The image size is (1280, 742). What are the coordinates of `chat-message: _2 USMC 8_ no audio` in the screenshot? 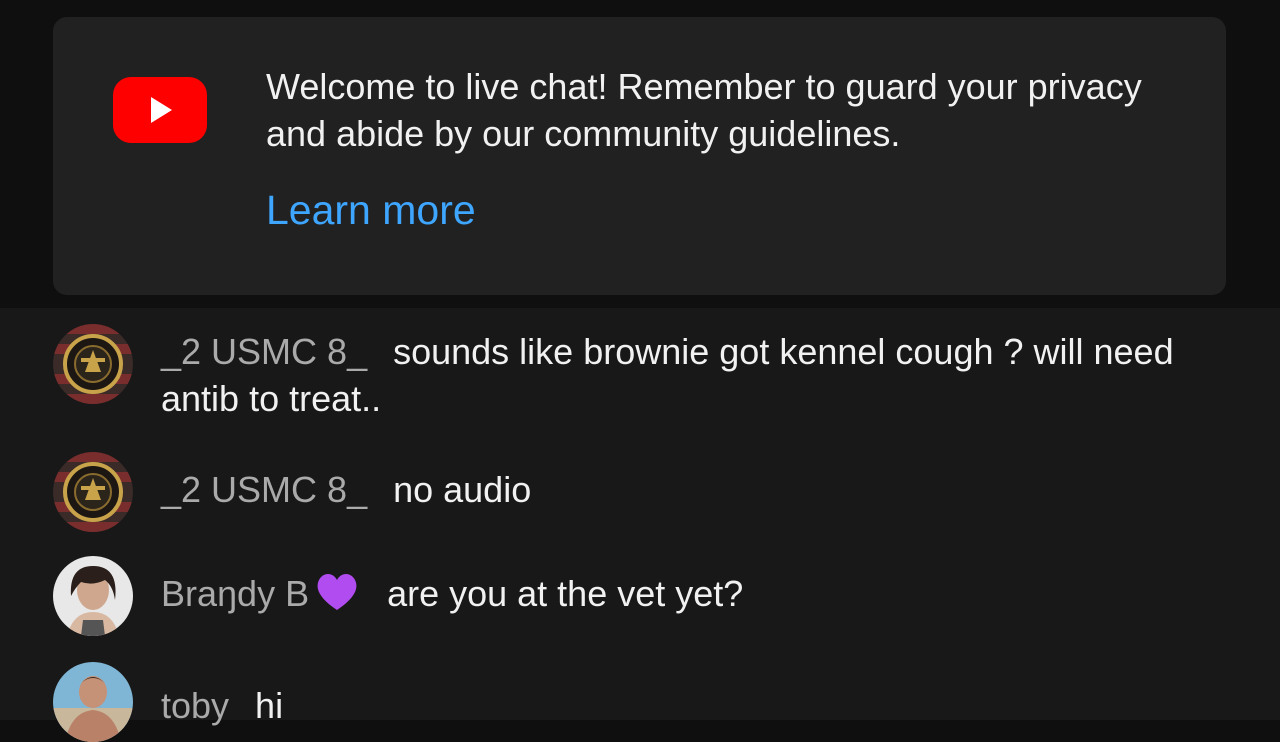 It's located at (643, 492).